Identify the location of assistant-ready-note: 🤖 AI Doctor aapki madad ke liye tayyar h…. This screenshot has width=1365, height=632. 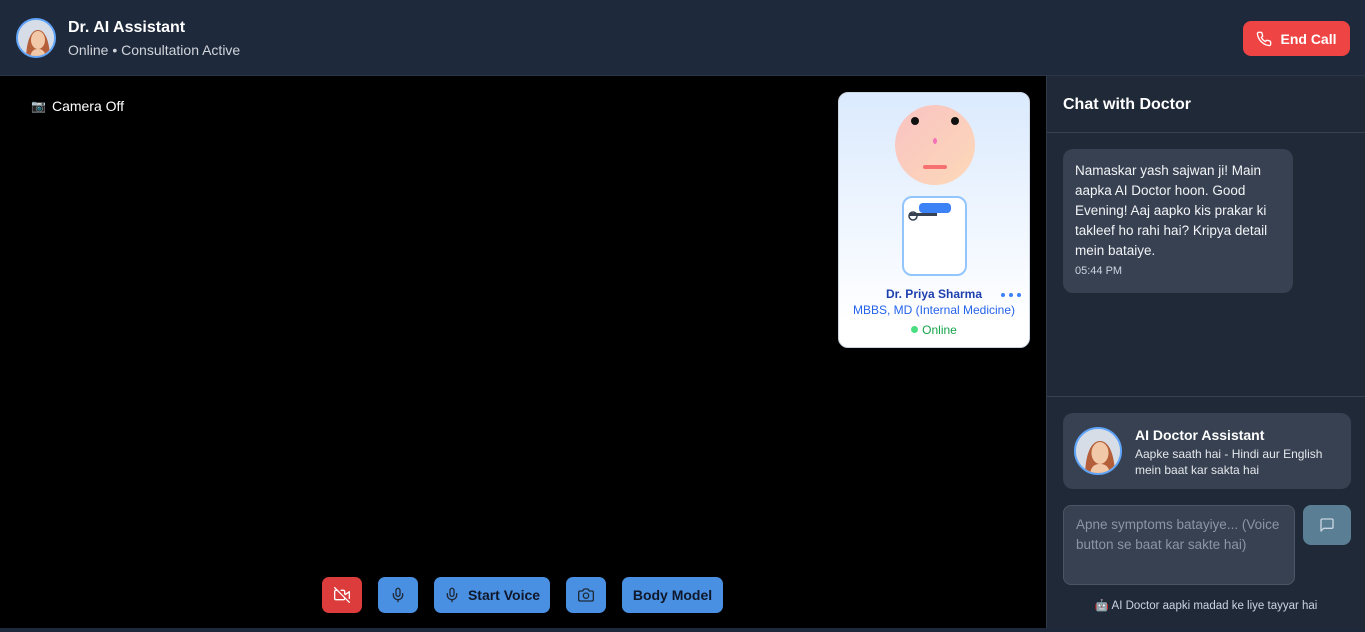
(1206, 605).